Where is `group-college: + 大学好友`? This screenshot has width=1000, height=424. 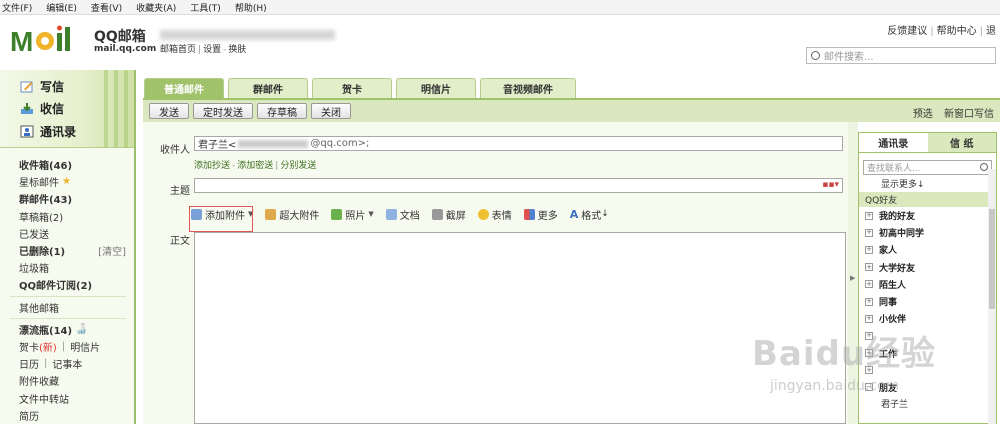 group-college: + 大学好友 is located at coordinates (927, 267).